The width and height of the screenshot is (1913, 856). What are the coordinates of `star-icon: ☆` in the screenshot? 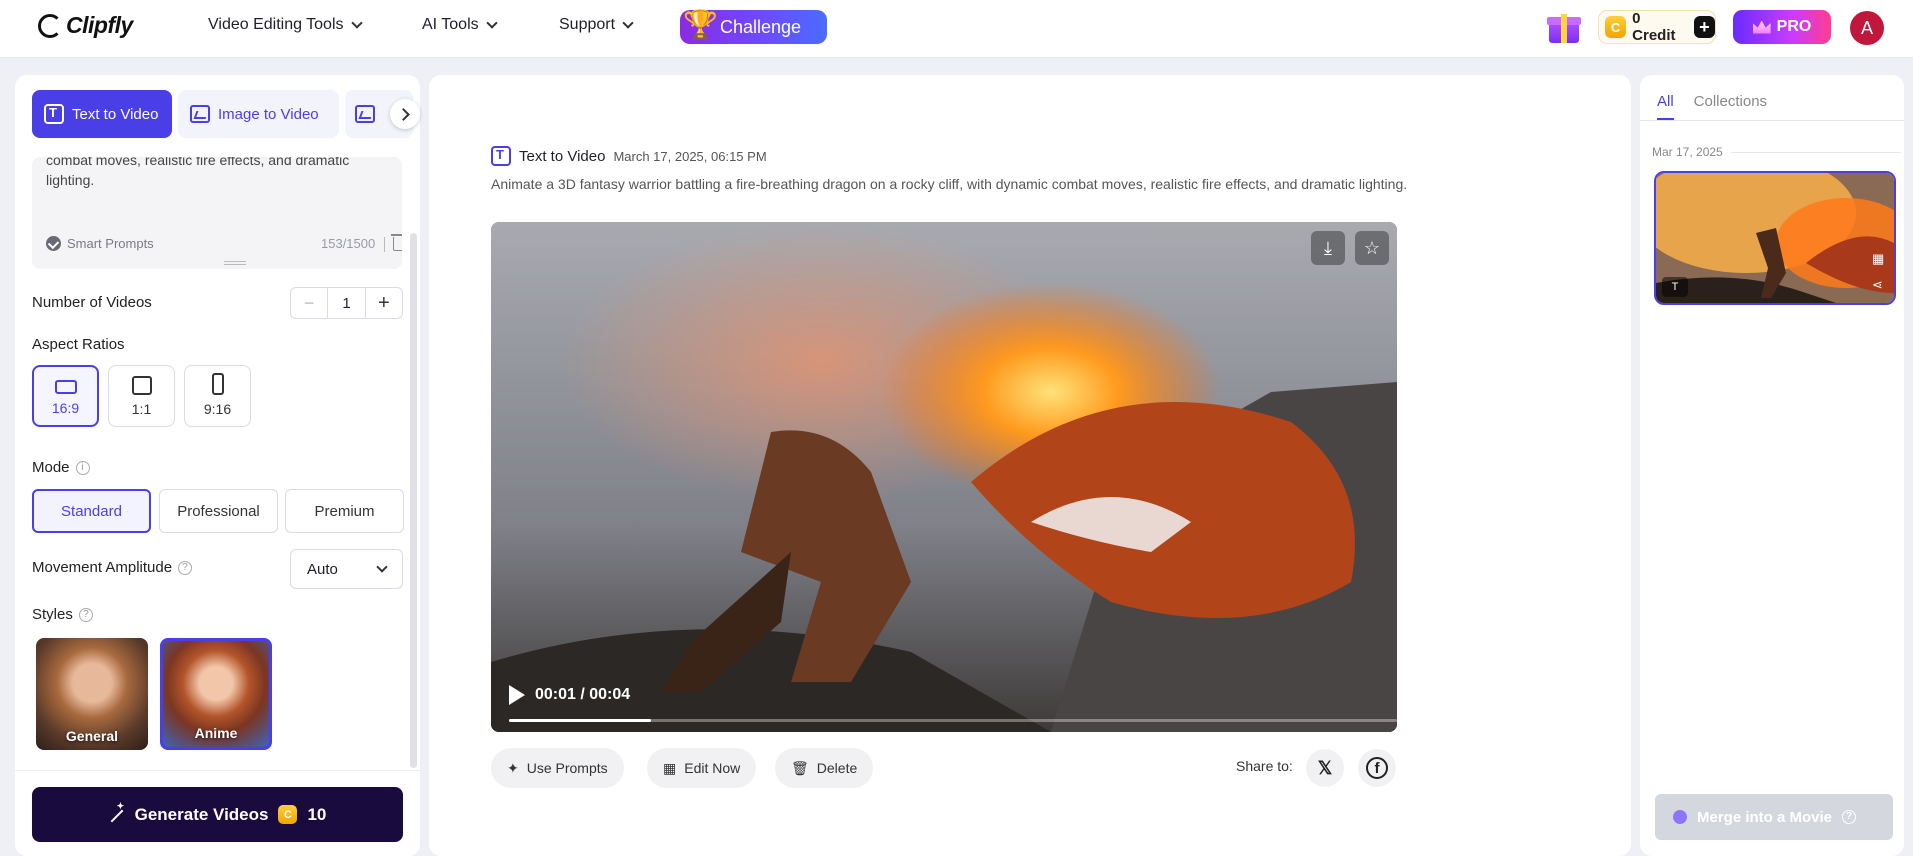 It's located at (1371, 248).